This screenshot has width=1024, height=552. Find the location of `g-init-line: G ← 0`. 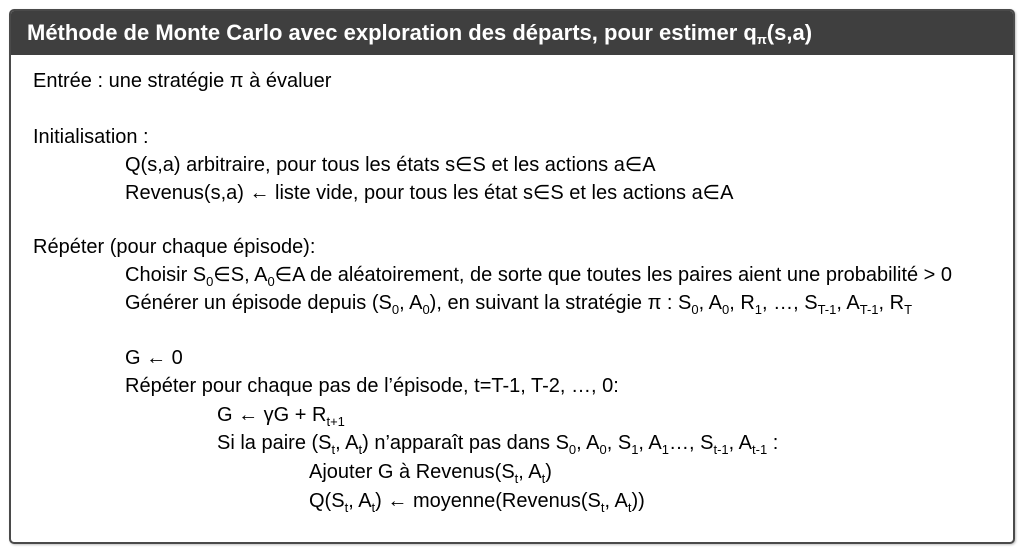

g-init-line: G ← 0 is located at coordinates (154, 358).